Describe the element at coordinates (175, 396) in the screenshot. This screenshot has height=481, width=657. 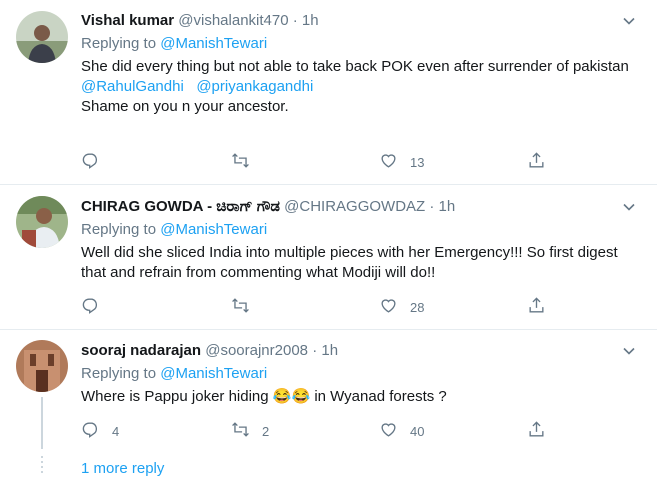
I see `tweet-text-part: Where is Pappu joker hiding` at that location.